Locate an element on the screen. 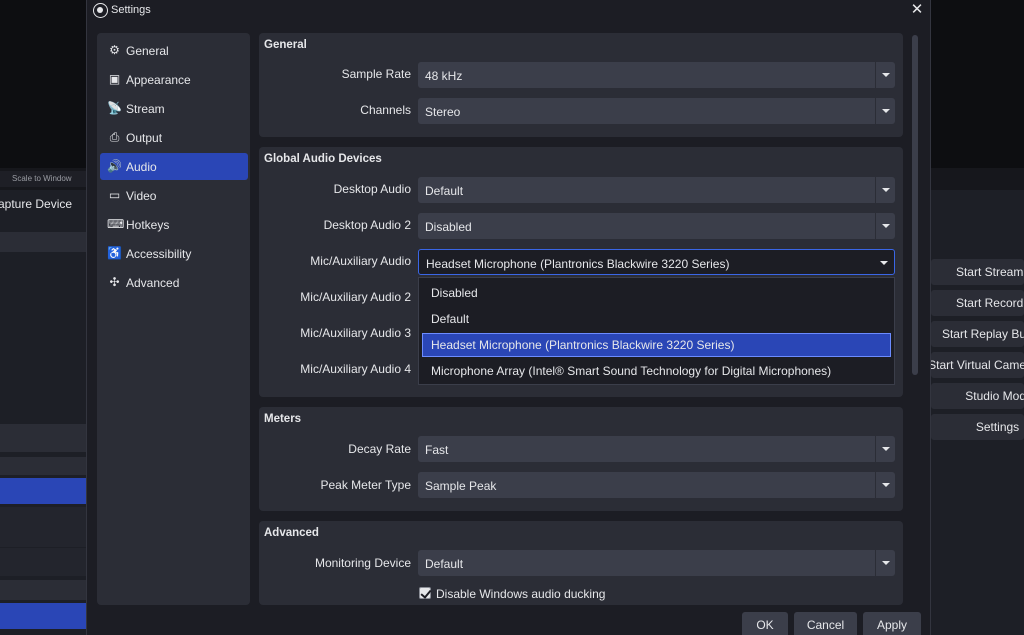 The height and width of the screenshot is (635, 1024). desktop-audio2-select: Disabled is located at coordinates (656, 226).